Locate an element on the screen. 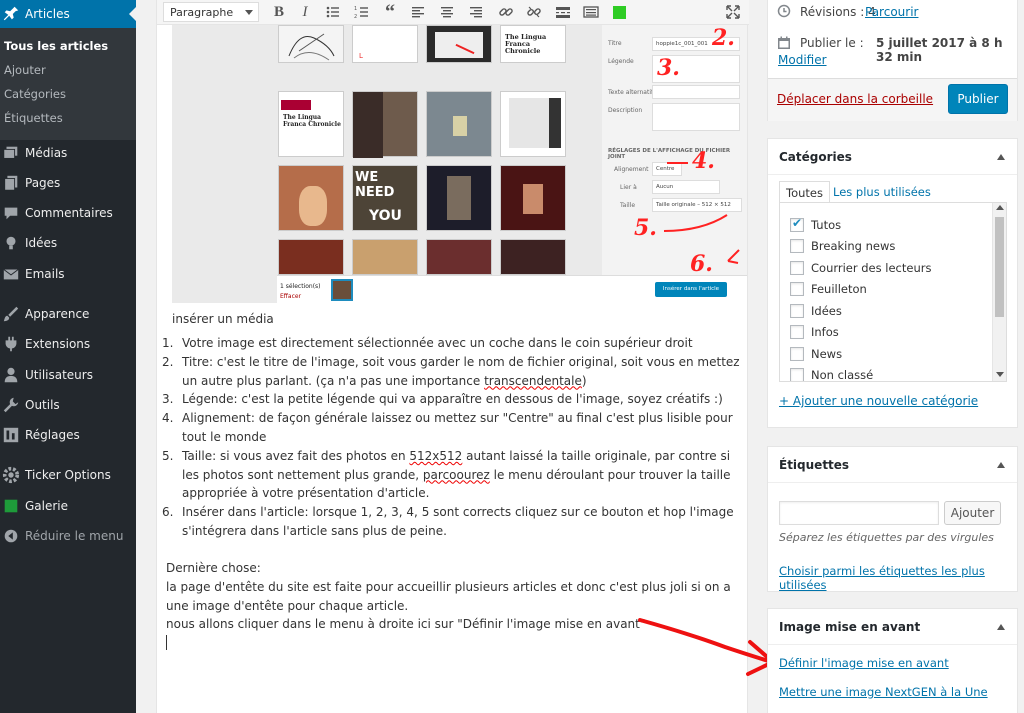 The width and height of the screenshot is (1024, 713). tags-title: Étiquettes is located at coordinates (814, 465).